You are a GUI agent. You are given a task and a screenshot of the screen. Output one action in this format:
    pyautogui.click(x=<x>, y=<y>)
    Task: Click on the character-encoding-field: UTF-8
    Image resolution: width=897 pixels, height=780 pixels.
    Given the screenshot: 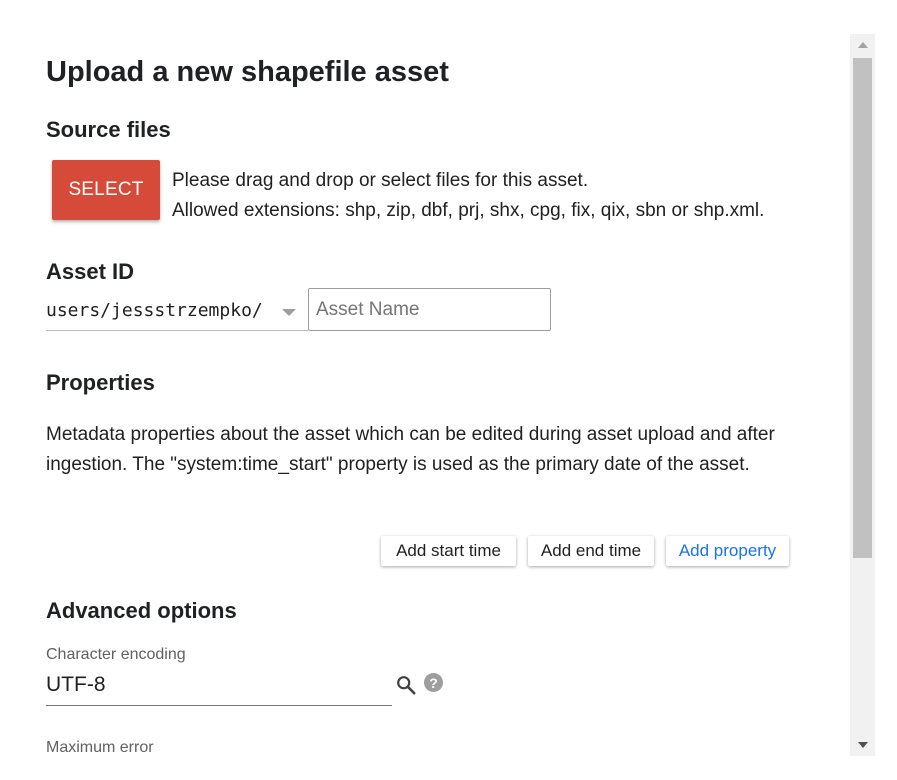 What is the action you would take?
    pyautogui.click(x=76, y=685)
    